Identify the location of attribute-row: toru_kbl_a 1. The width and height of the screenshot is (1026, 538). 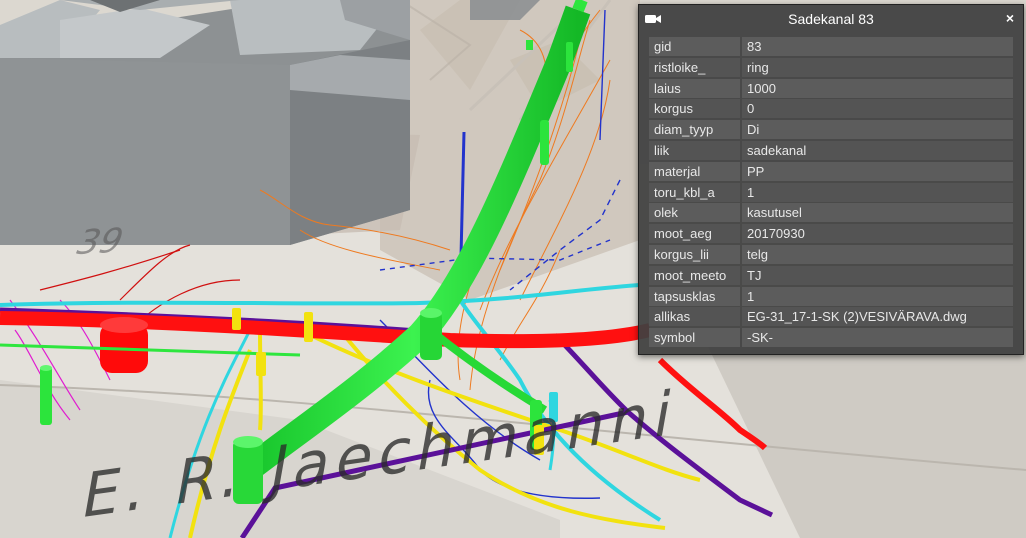
(831, 192).